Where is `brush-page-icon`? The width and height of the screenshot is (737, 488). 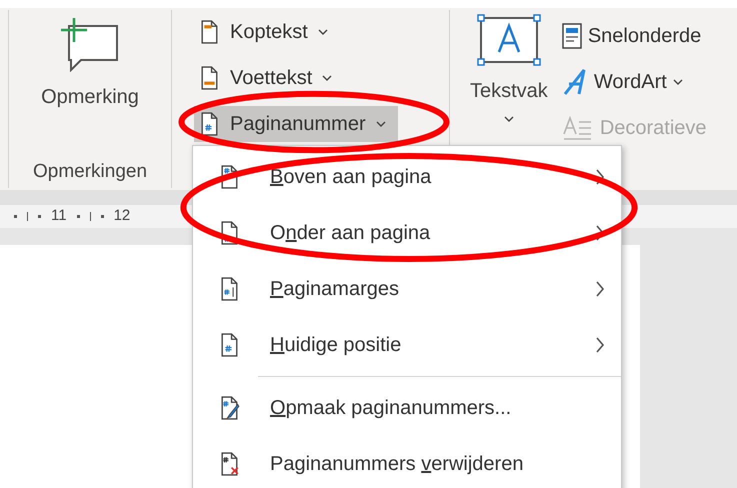
brush-page-icon is located at coordinates (230, 408).